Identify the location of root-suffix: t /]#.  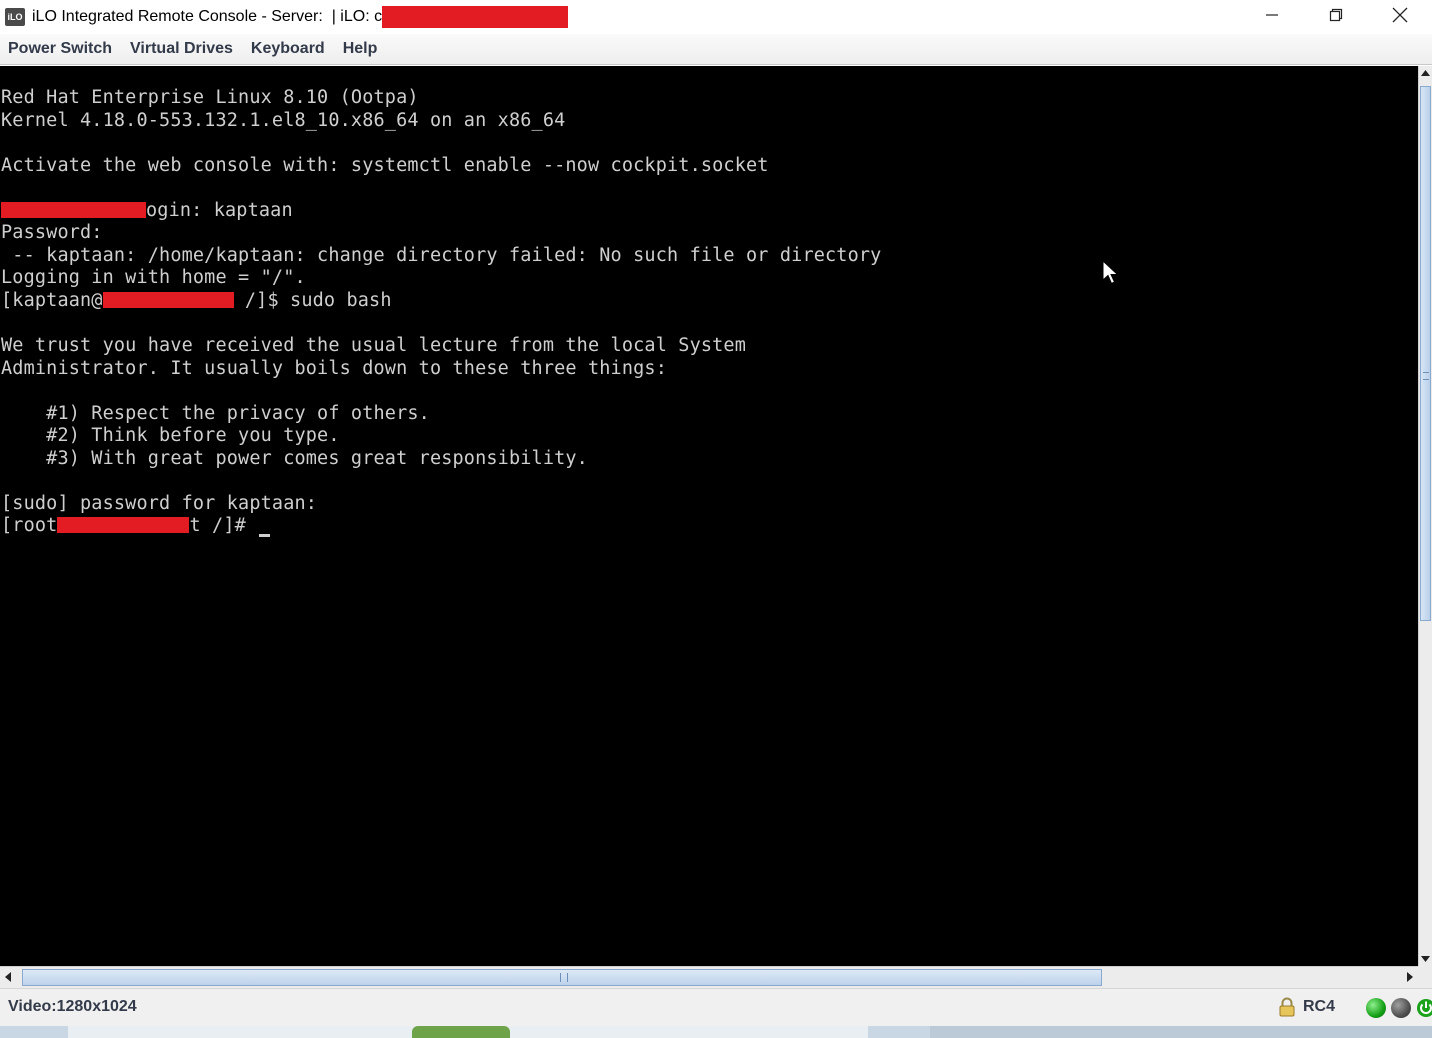
(223, 525).